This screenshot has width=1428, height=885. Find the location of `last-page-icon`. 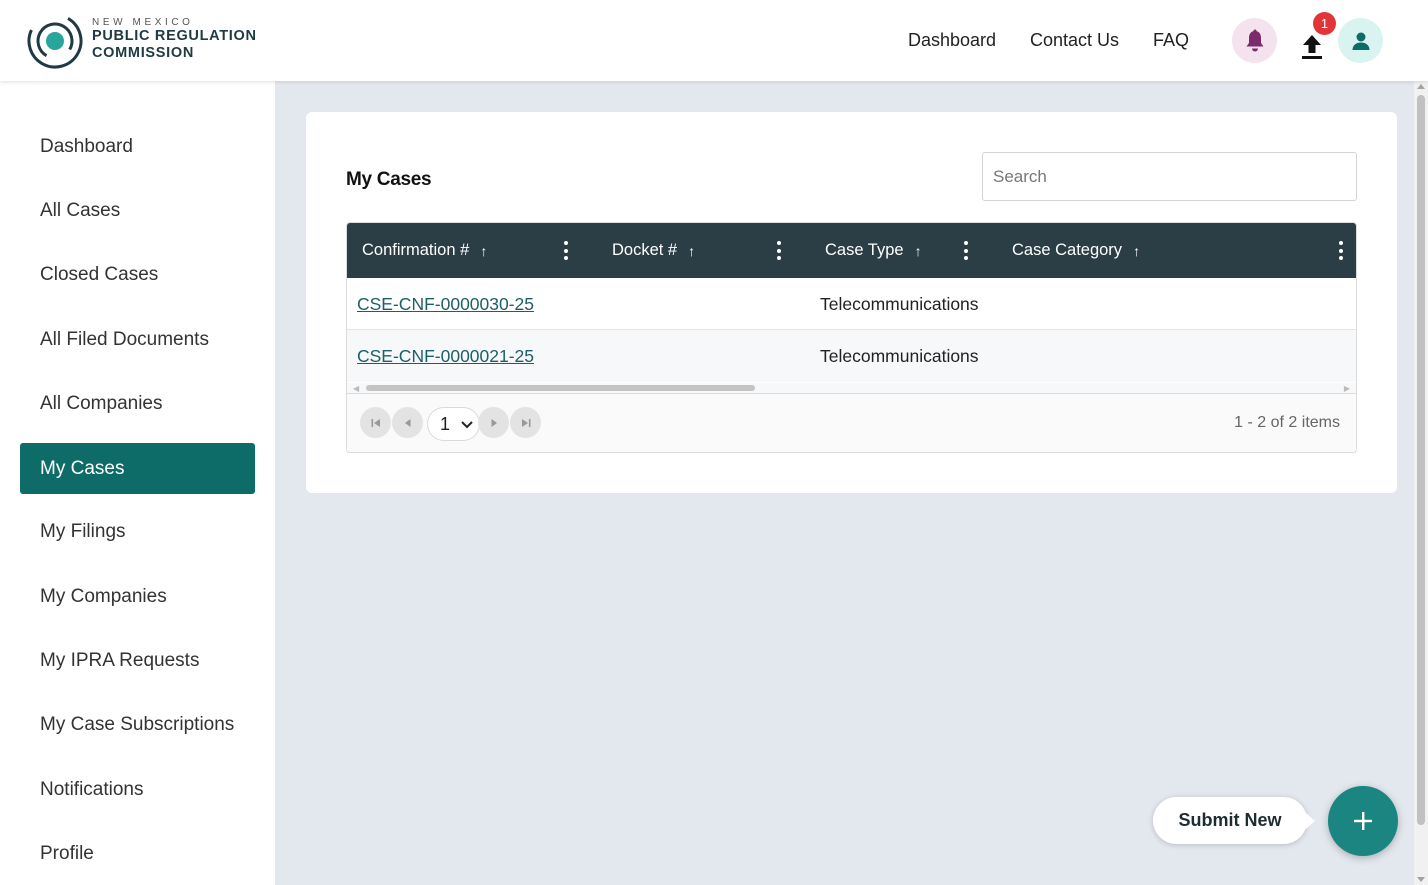

last-page-icon is located at coordinates (525, 422).